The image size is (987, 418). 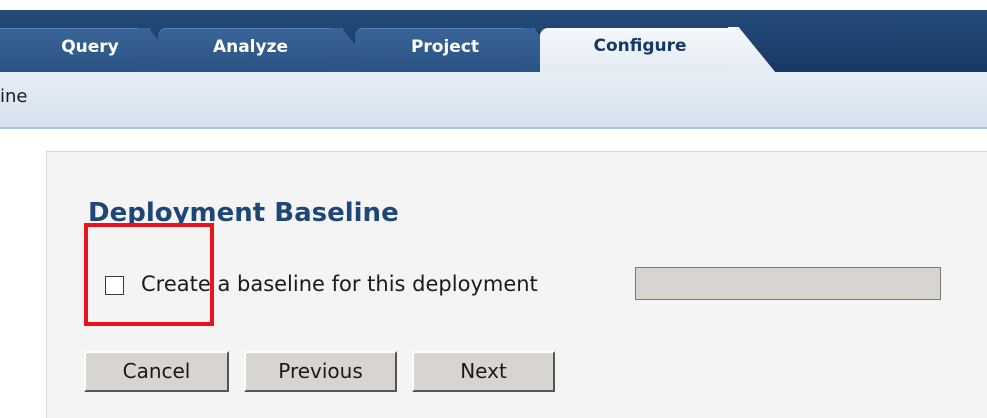 What do you see at coordinates (156, 371) in the screenshot?
I see `cancel-button: Cancel` at bounding box center [156, 371].